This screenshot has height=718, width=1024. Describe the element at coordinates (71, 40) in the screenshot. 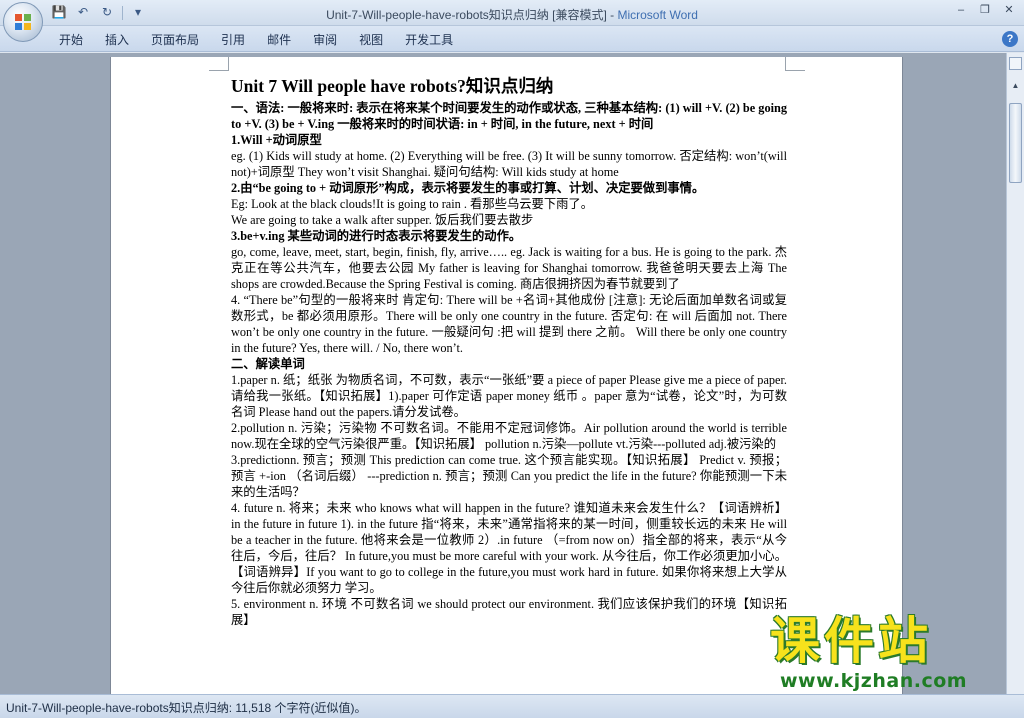

I see `tab-home: 开始` at that location.